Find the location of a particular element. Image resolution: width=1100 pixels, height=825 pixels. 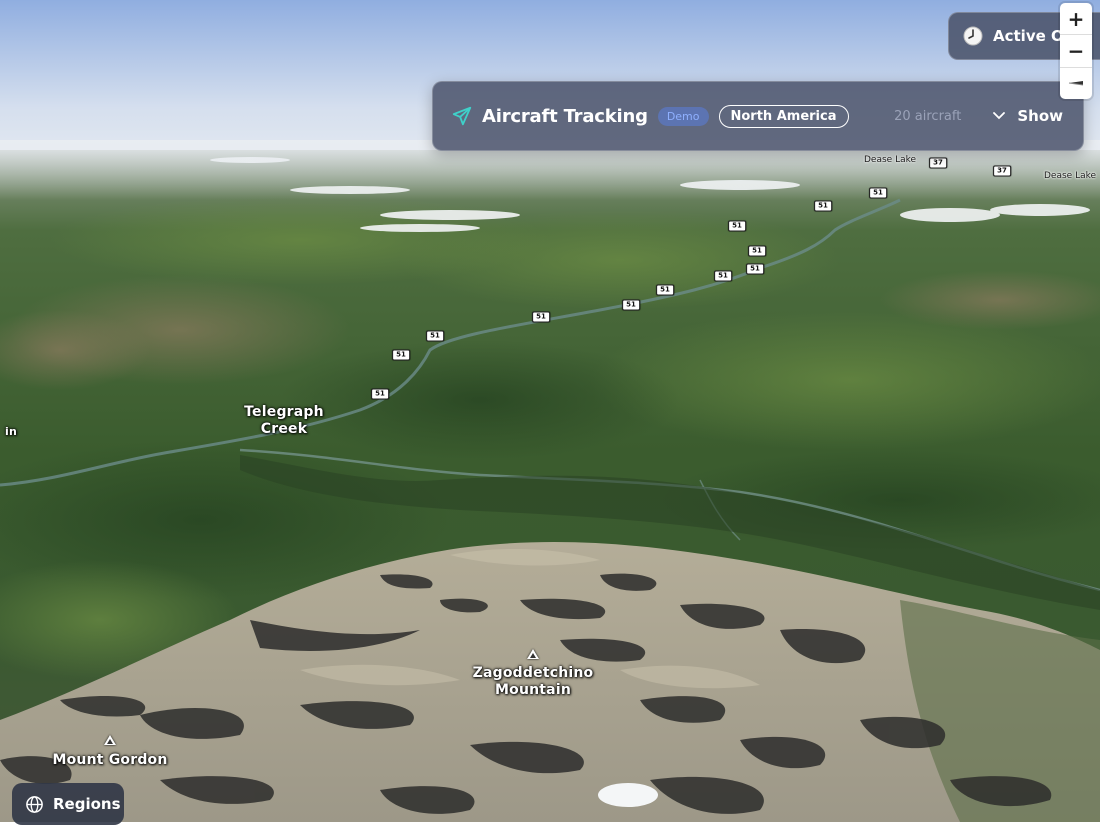

zoom-out-button: − is located at coordinates (1076, 51).